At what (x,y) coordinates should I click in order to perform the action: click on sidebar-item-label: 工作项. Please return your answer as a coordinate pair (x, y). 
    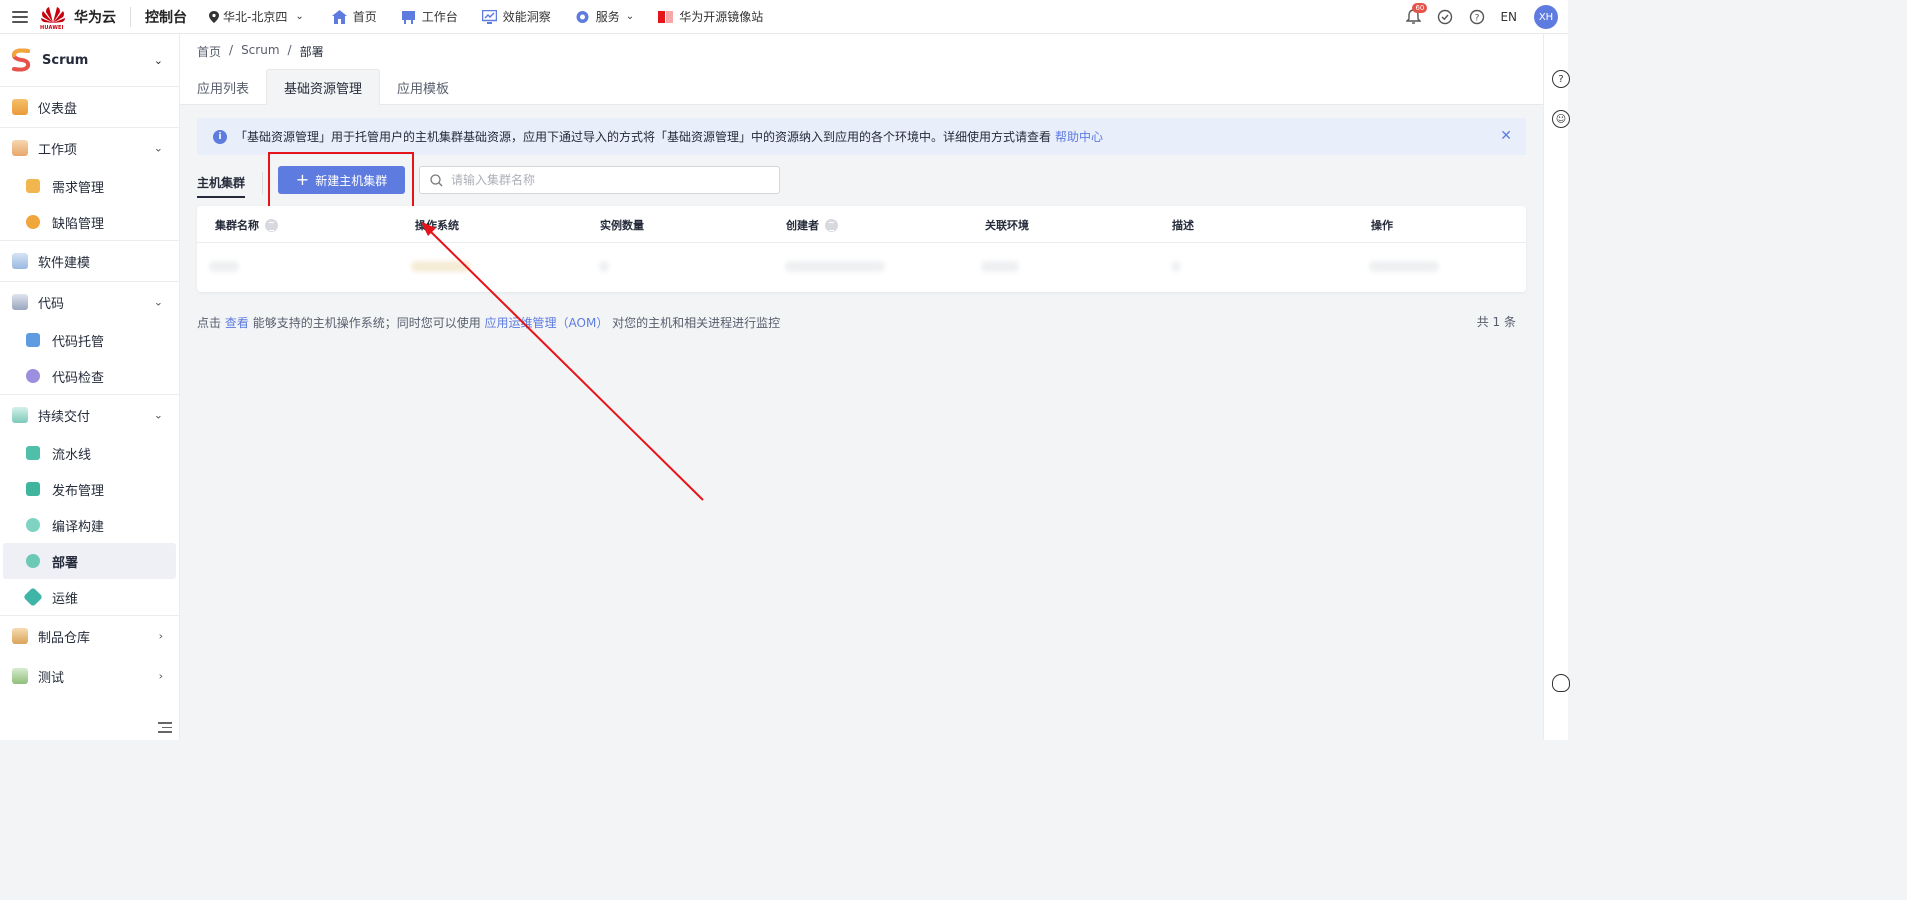
    Looking at the image, I should click on (58, 150).